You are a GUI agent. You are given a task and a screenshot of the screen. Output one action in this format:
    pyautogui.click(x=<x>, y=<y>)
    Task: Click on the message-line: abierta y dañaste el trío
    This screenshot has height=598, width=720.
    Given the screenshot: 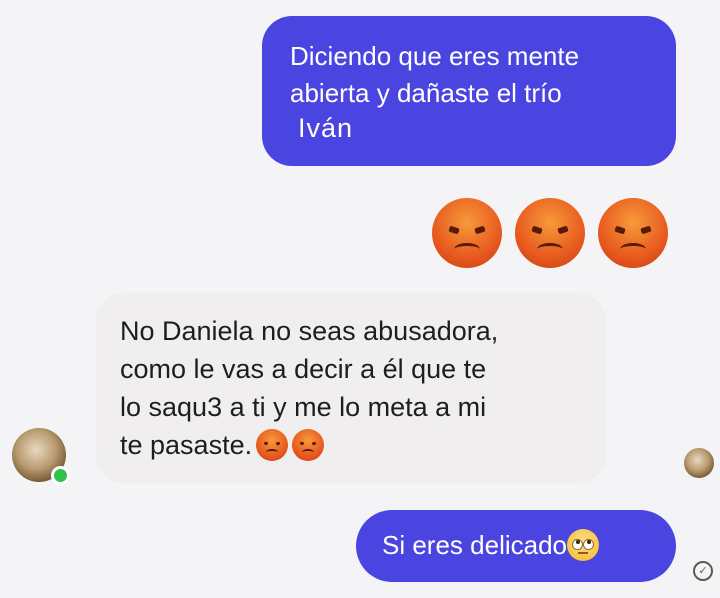 What is the action you would take?
    pyautogui.click(x=426, y=93)
    